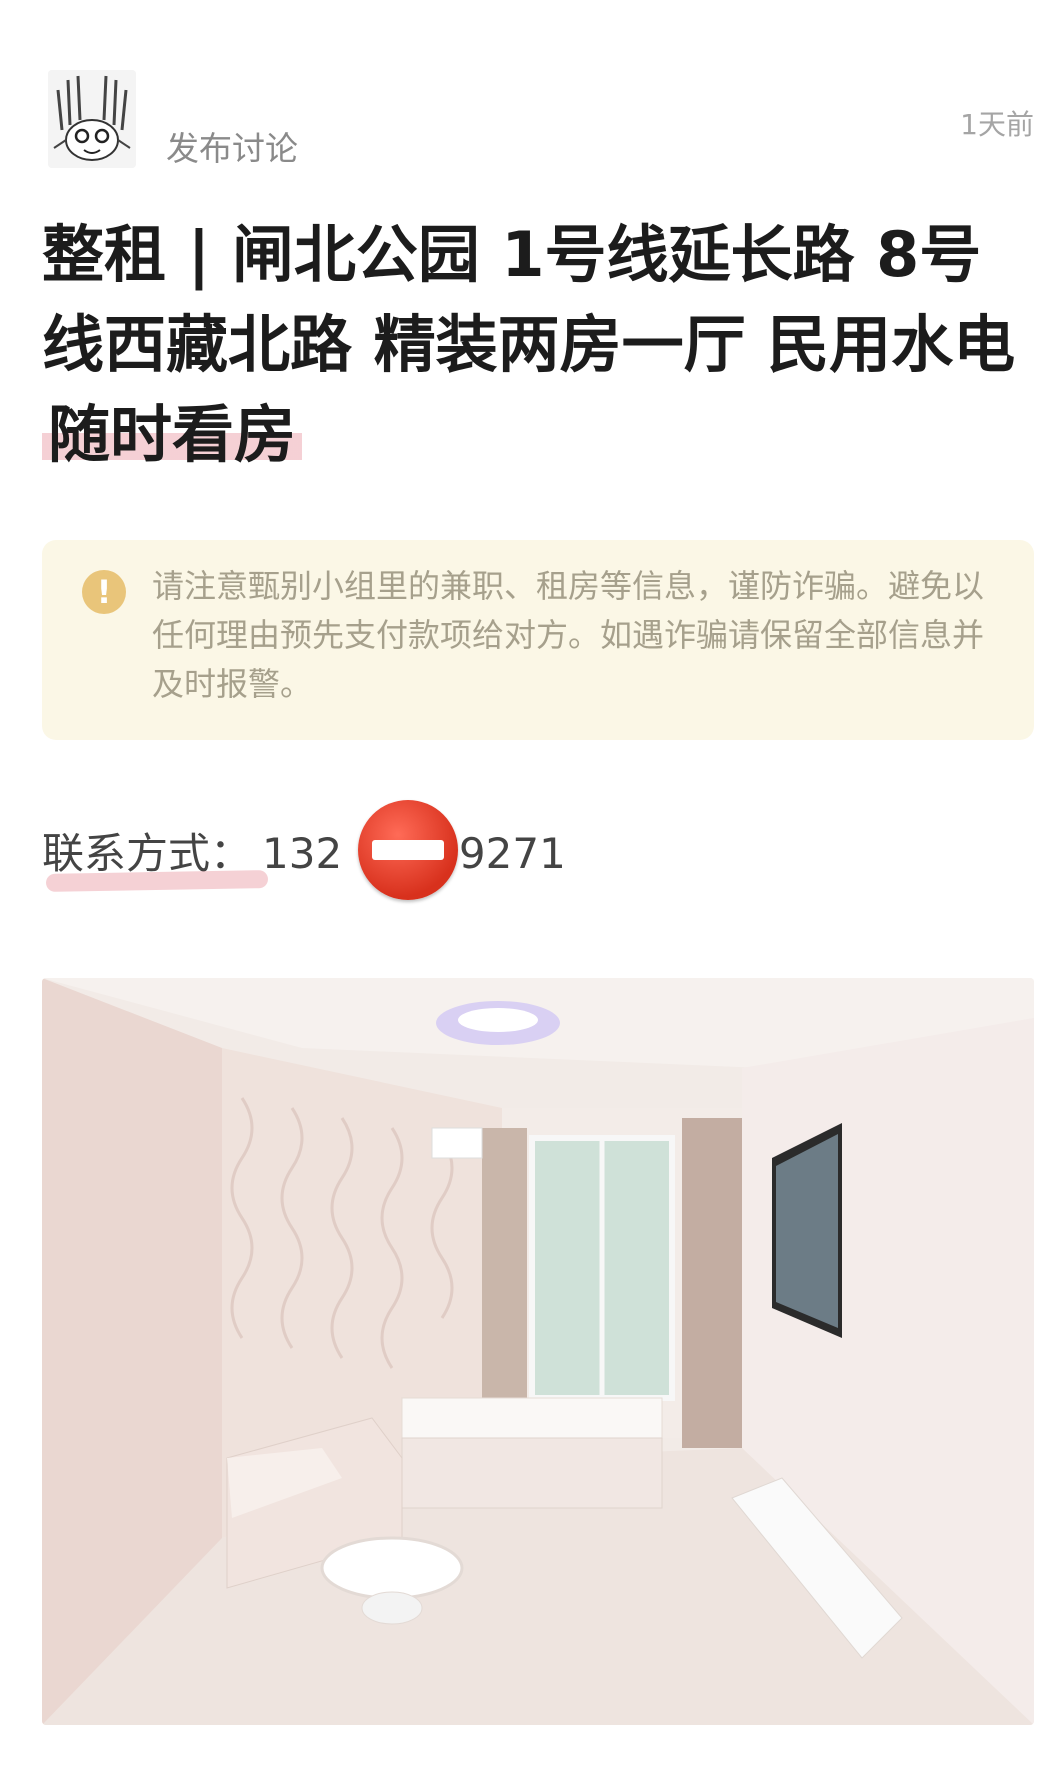  Describe the element at coordinates (408, 850) in the screenshot. I see `no-entry-emoji-icon` at that location.